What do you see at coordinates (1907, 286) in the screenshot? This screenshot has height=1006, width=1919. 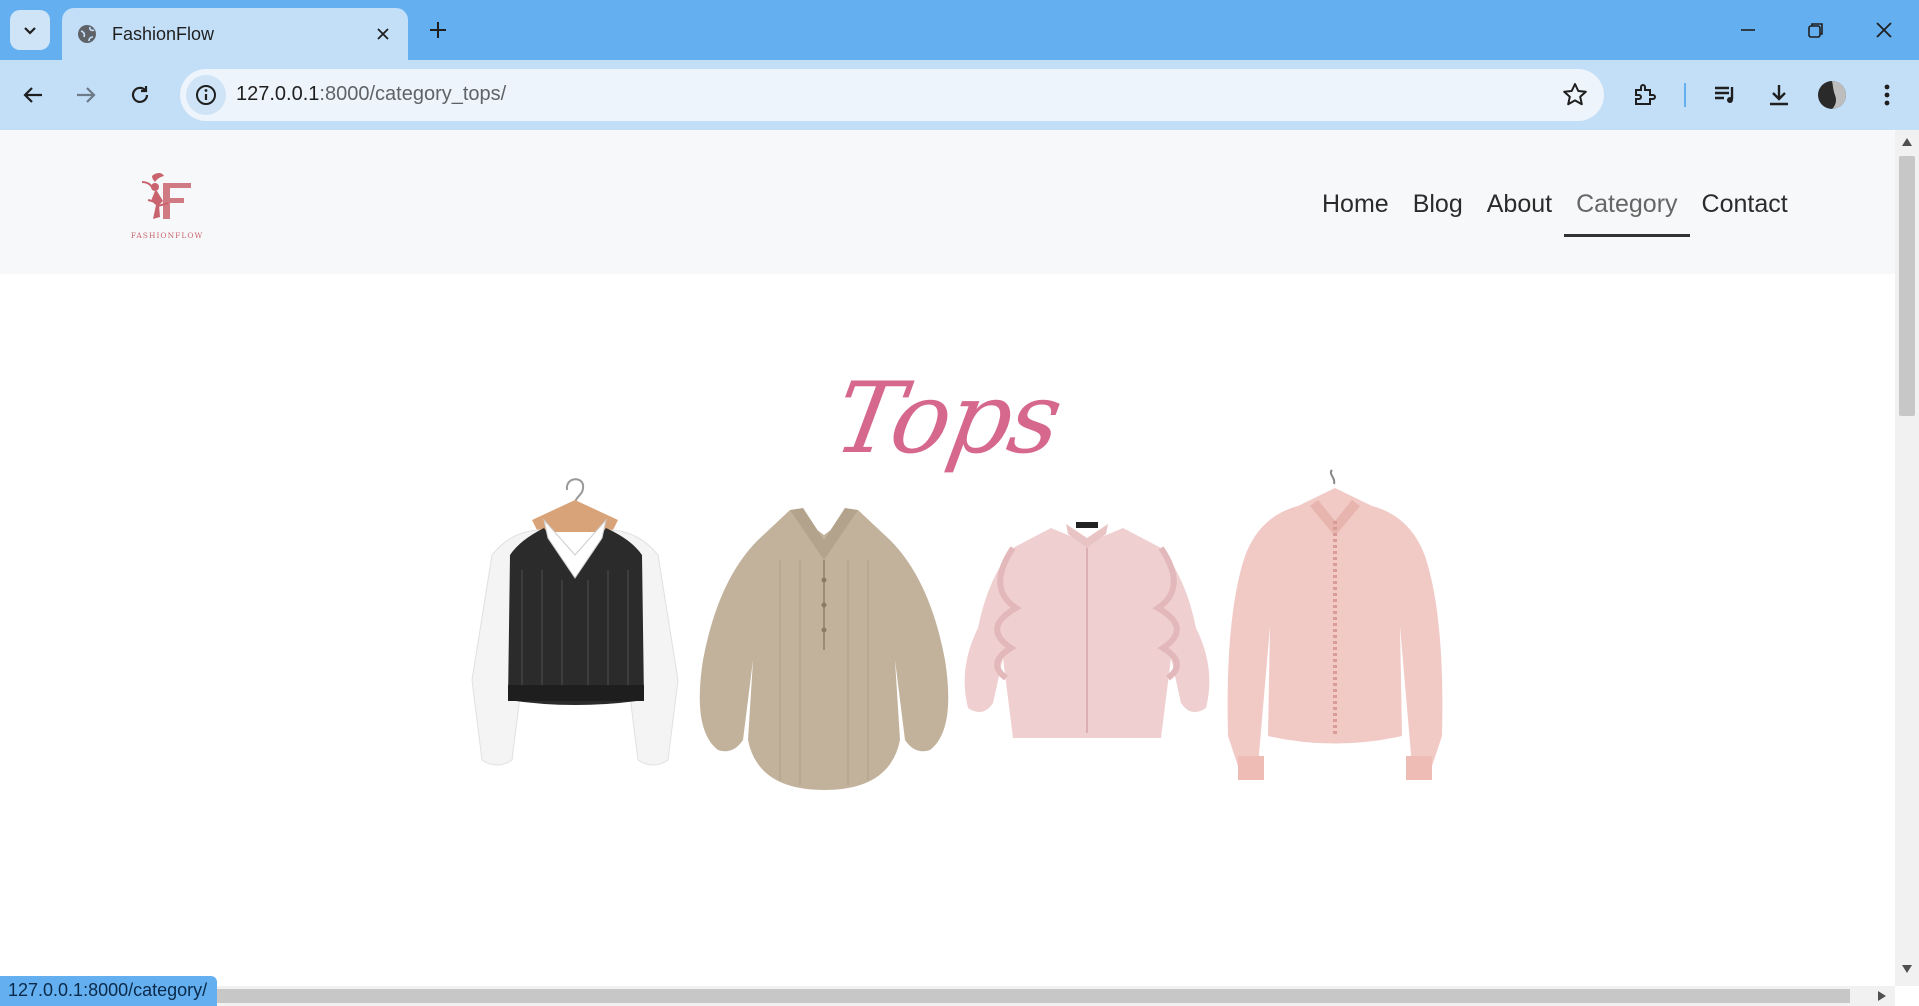 I see `scrollbar-thumb` at bounding box center [1907, 286].